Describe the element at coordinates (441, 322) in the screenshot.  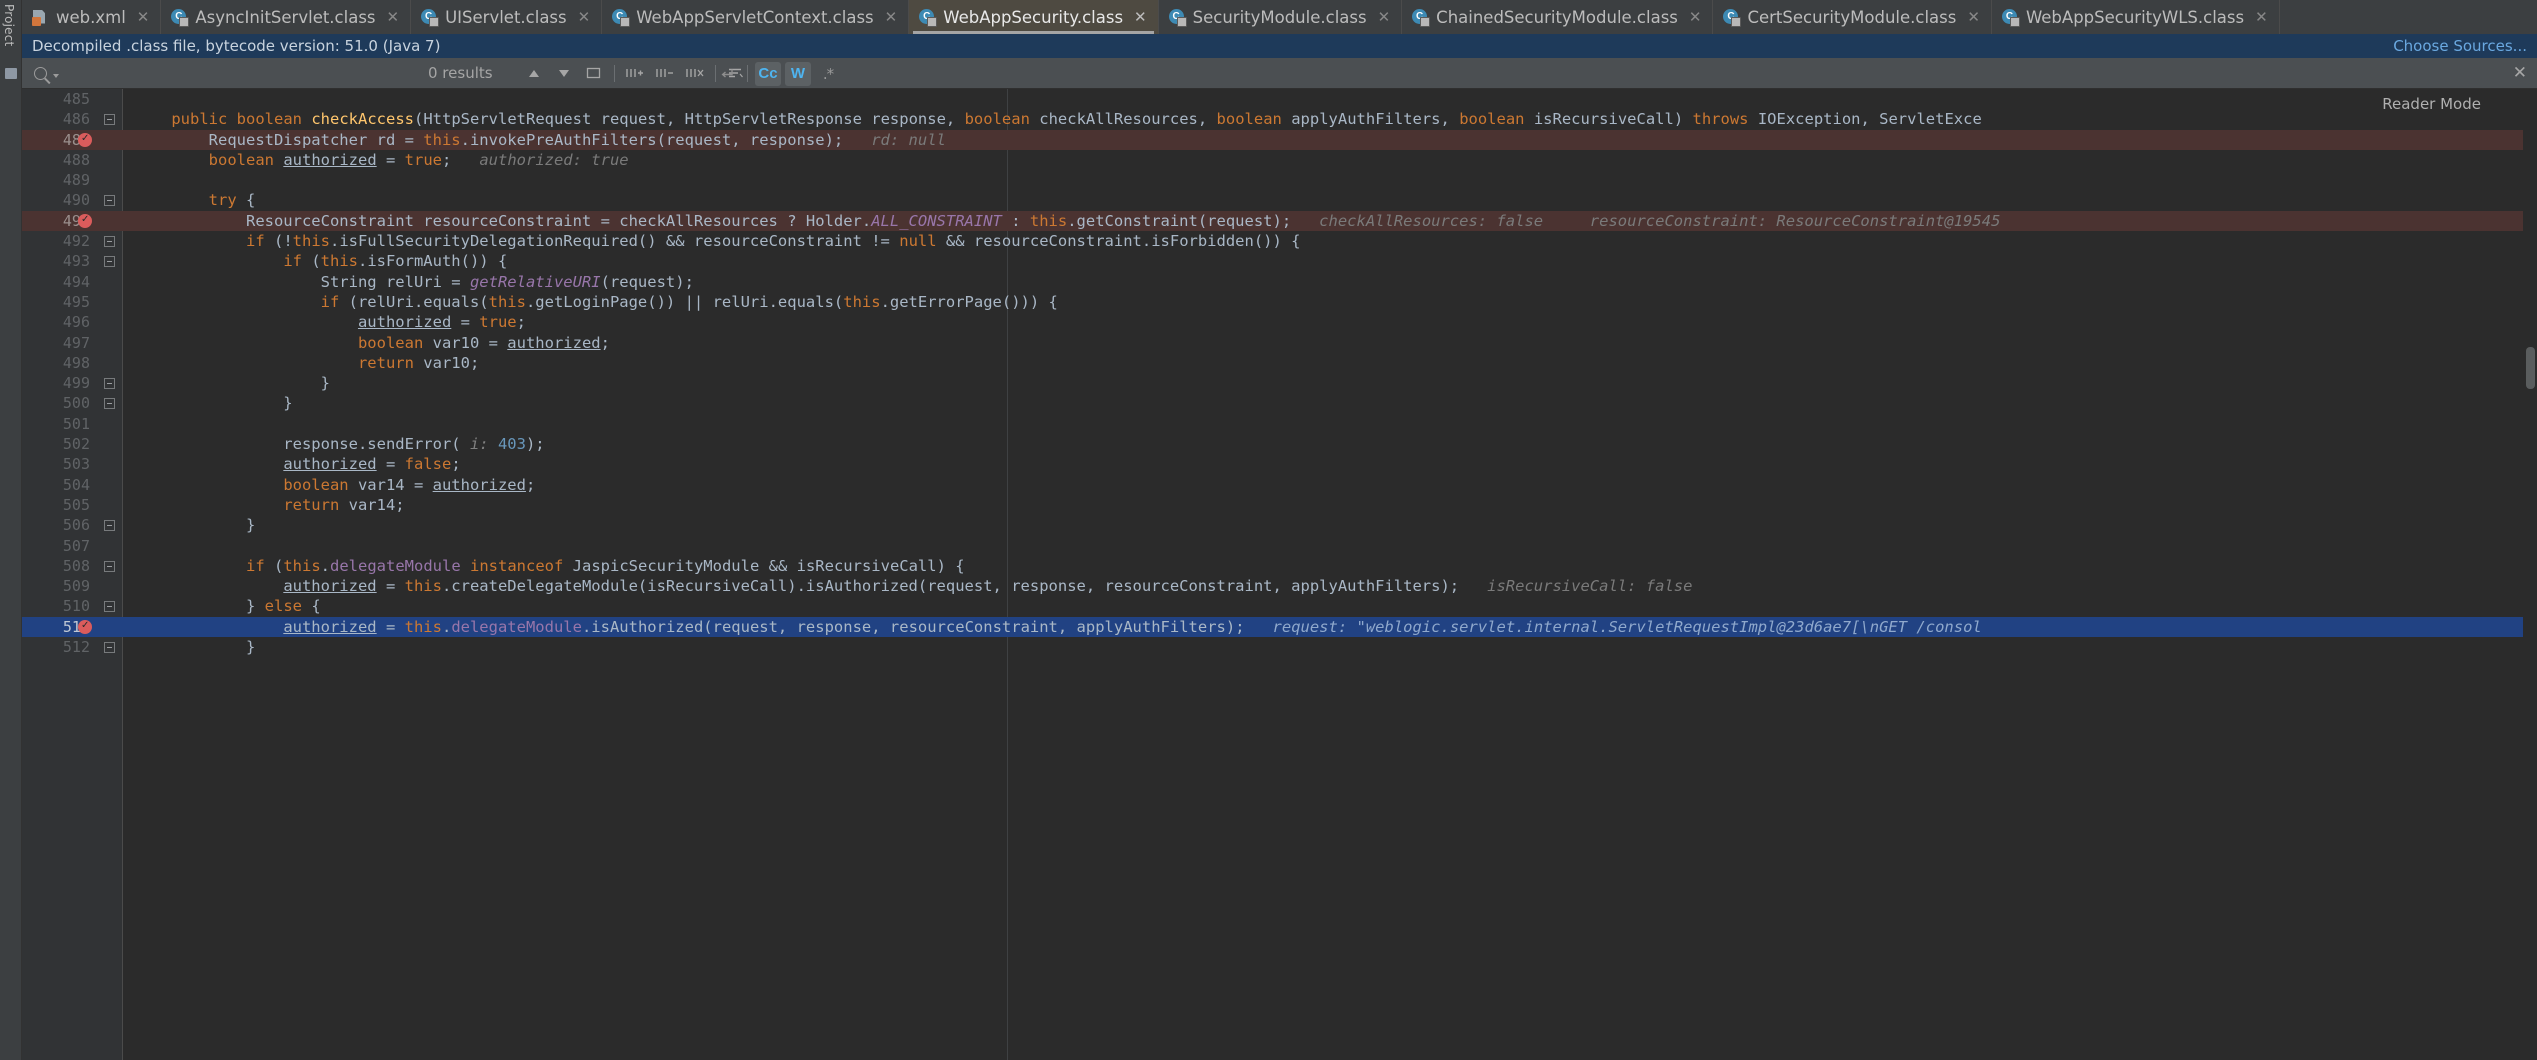
I see `code-line-text: authorized = true;` at that location.